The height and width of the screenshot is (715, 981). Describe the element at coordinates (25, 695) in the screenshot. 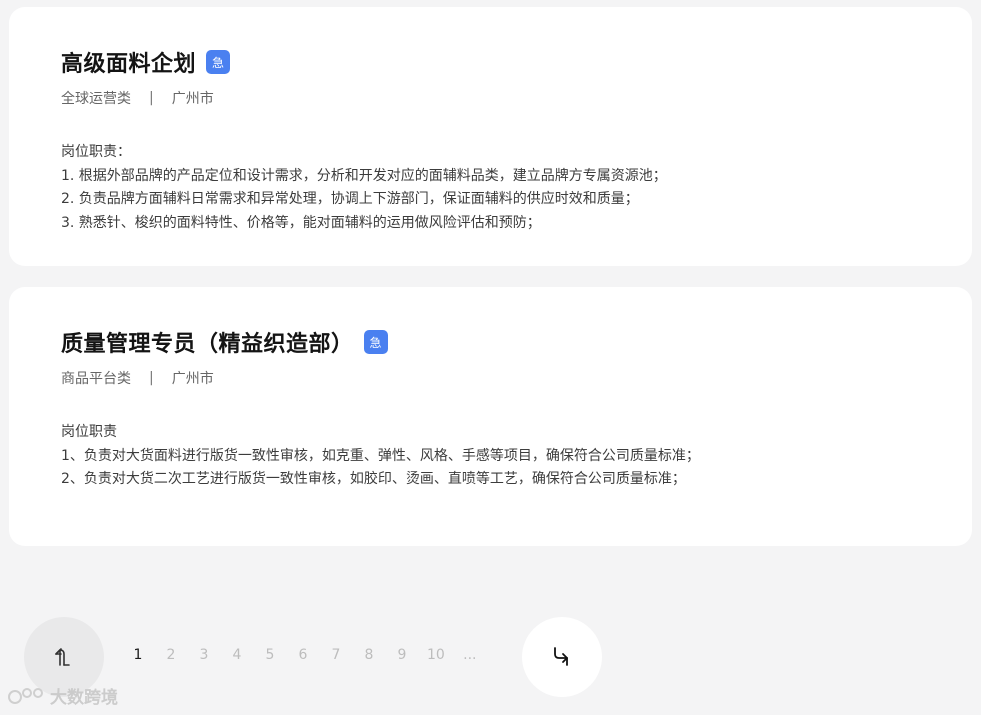

I see `brand-logo-icon` at that location.